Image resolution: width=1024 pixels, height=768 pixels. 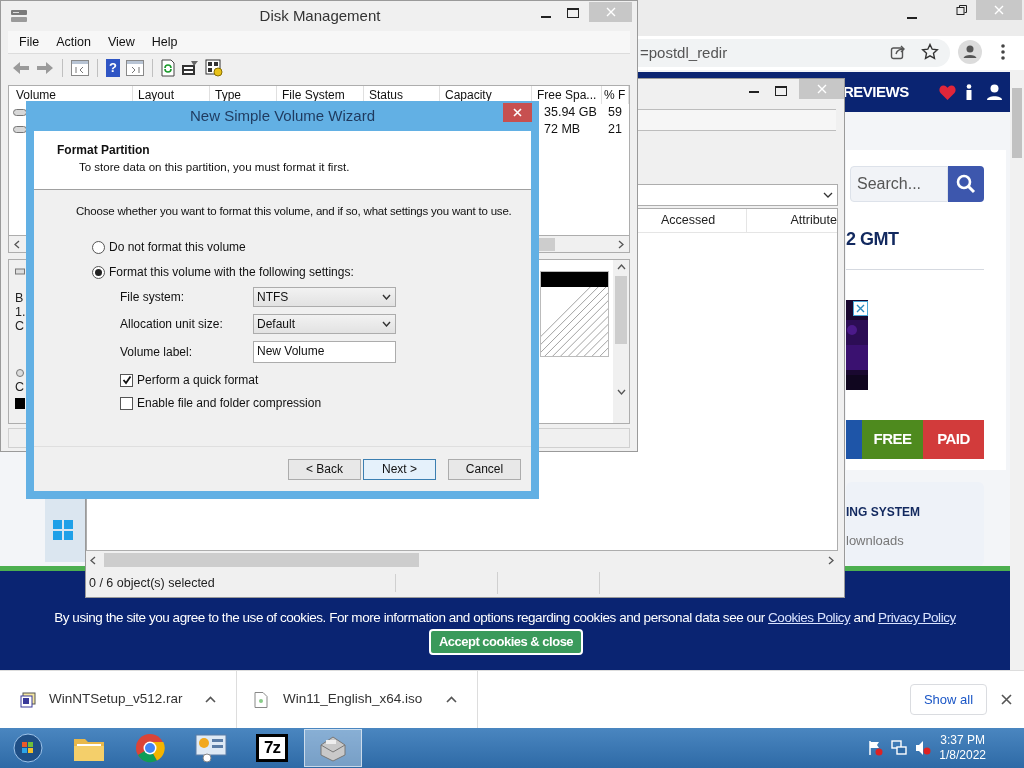 I want to click on cookies-policy-link: Cookies Policy, so click(x=809, y=617).